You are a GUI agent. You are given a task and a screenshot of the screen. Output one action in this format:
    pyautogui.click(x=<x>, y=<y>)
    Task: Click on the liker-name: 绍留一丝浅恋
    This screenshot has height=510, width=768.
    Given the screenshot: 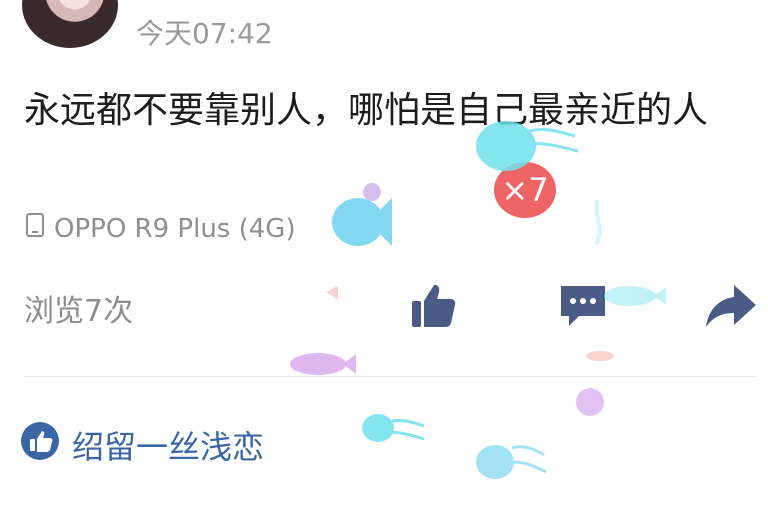 What is the action you would take?
    pyautogui.click(x=168, y=445)
    